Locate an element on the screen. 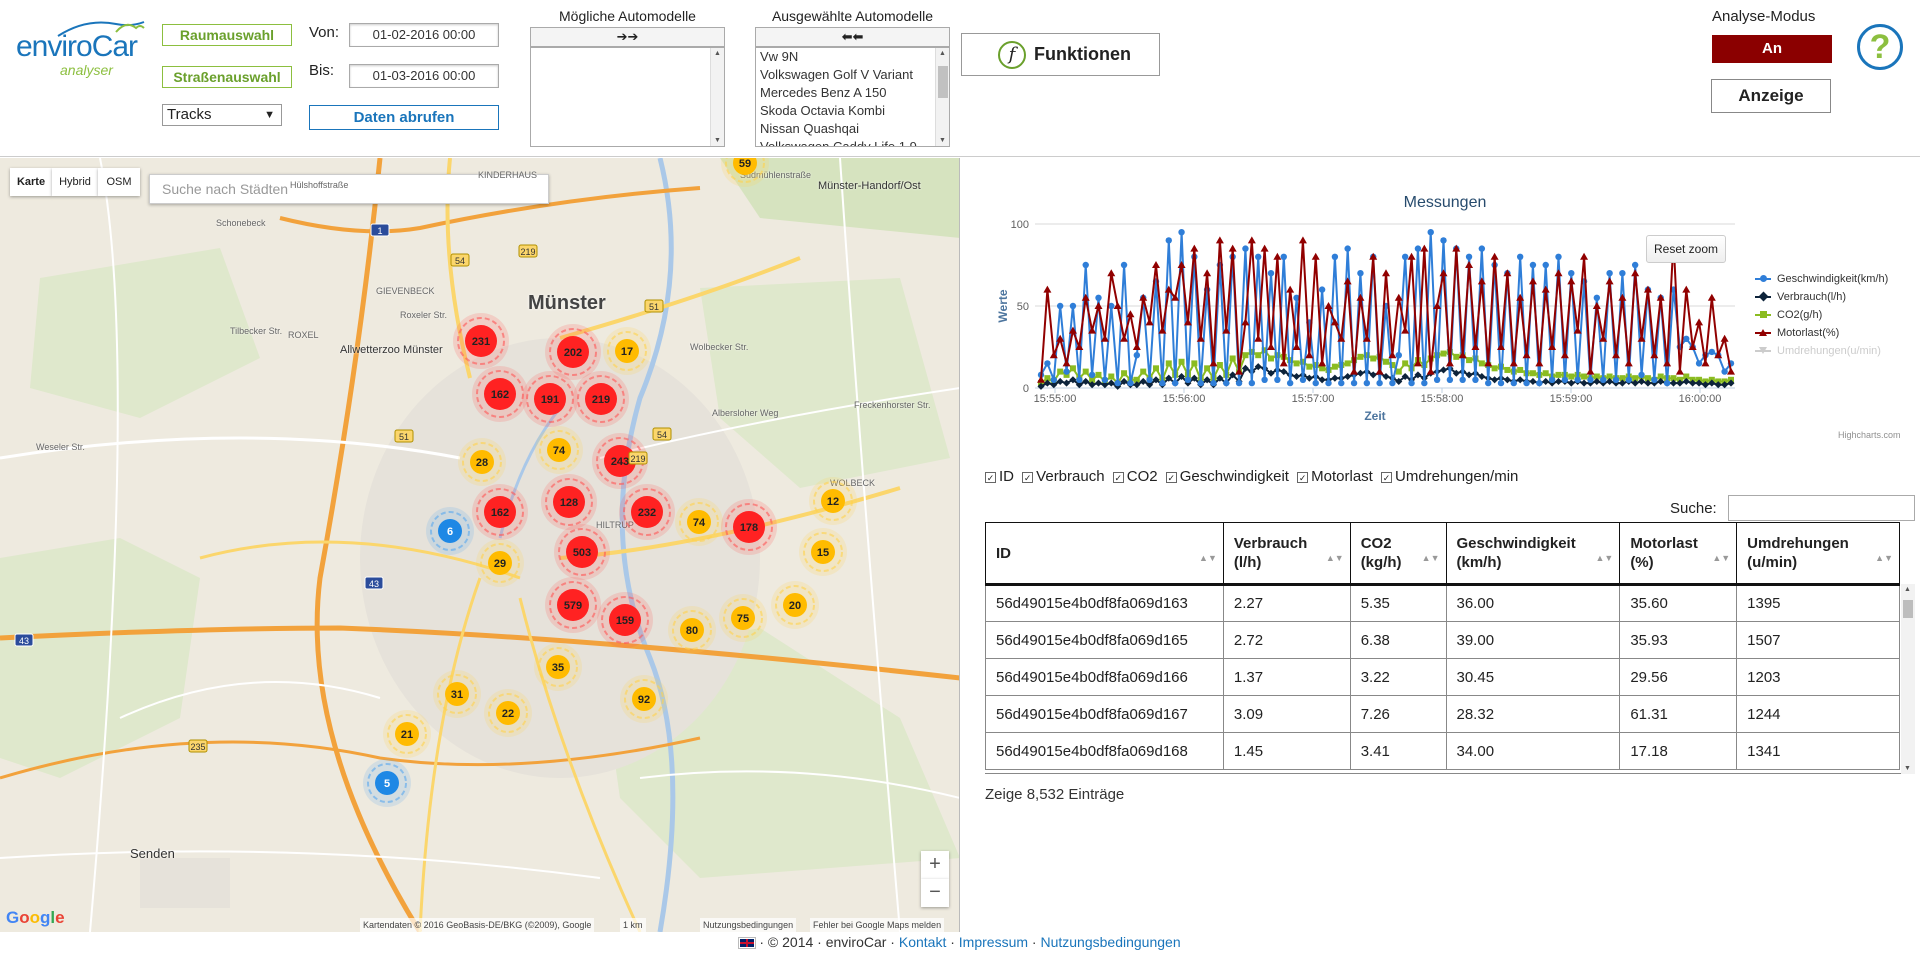 The height and width of the screenshot is (953, 1920). nutzungsbedingungen-link: Nutzungsbedingungen is located at coordinates (1110, 942).